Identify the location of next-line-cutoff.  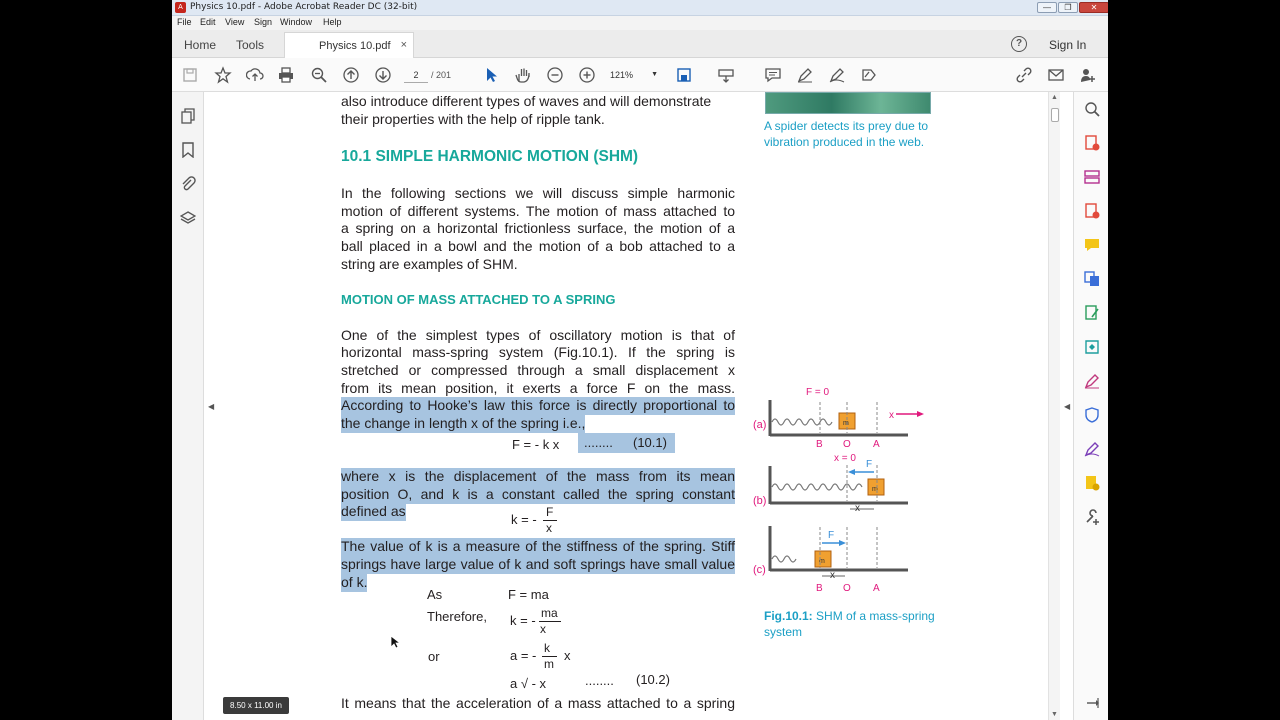
(538, 717).